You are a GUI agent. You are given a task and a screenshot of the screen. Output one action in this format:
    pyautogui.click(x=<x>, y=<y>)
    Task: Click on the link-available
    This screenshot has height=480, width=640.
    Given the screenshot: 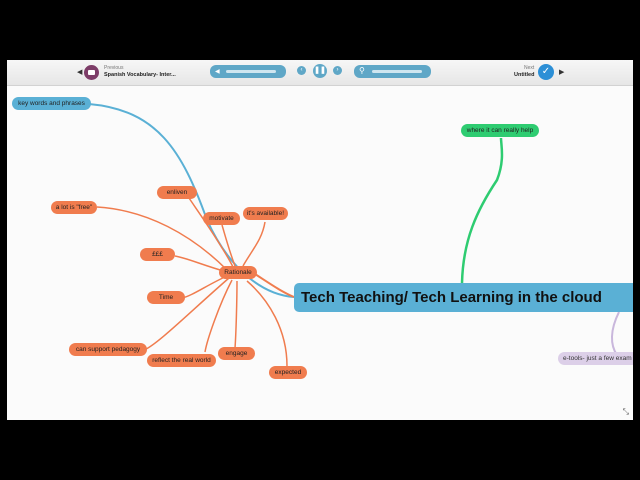 What is the action you would take?
    pyautogui.click(x=254, y=244)
    